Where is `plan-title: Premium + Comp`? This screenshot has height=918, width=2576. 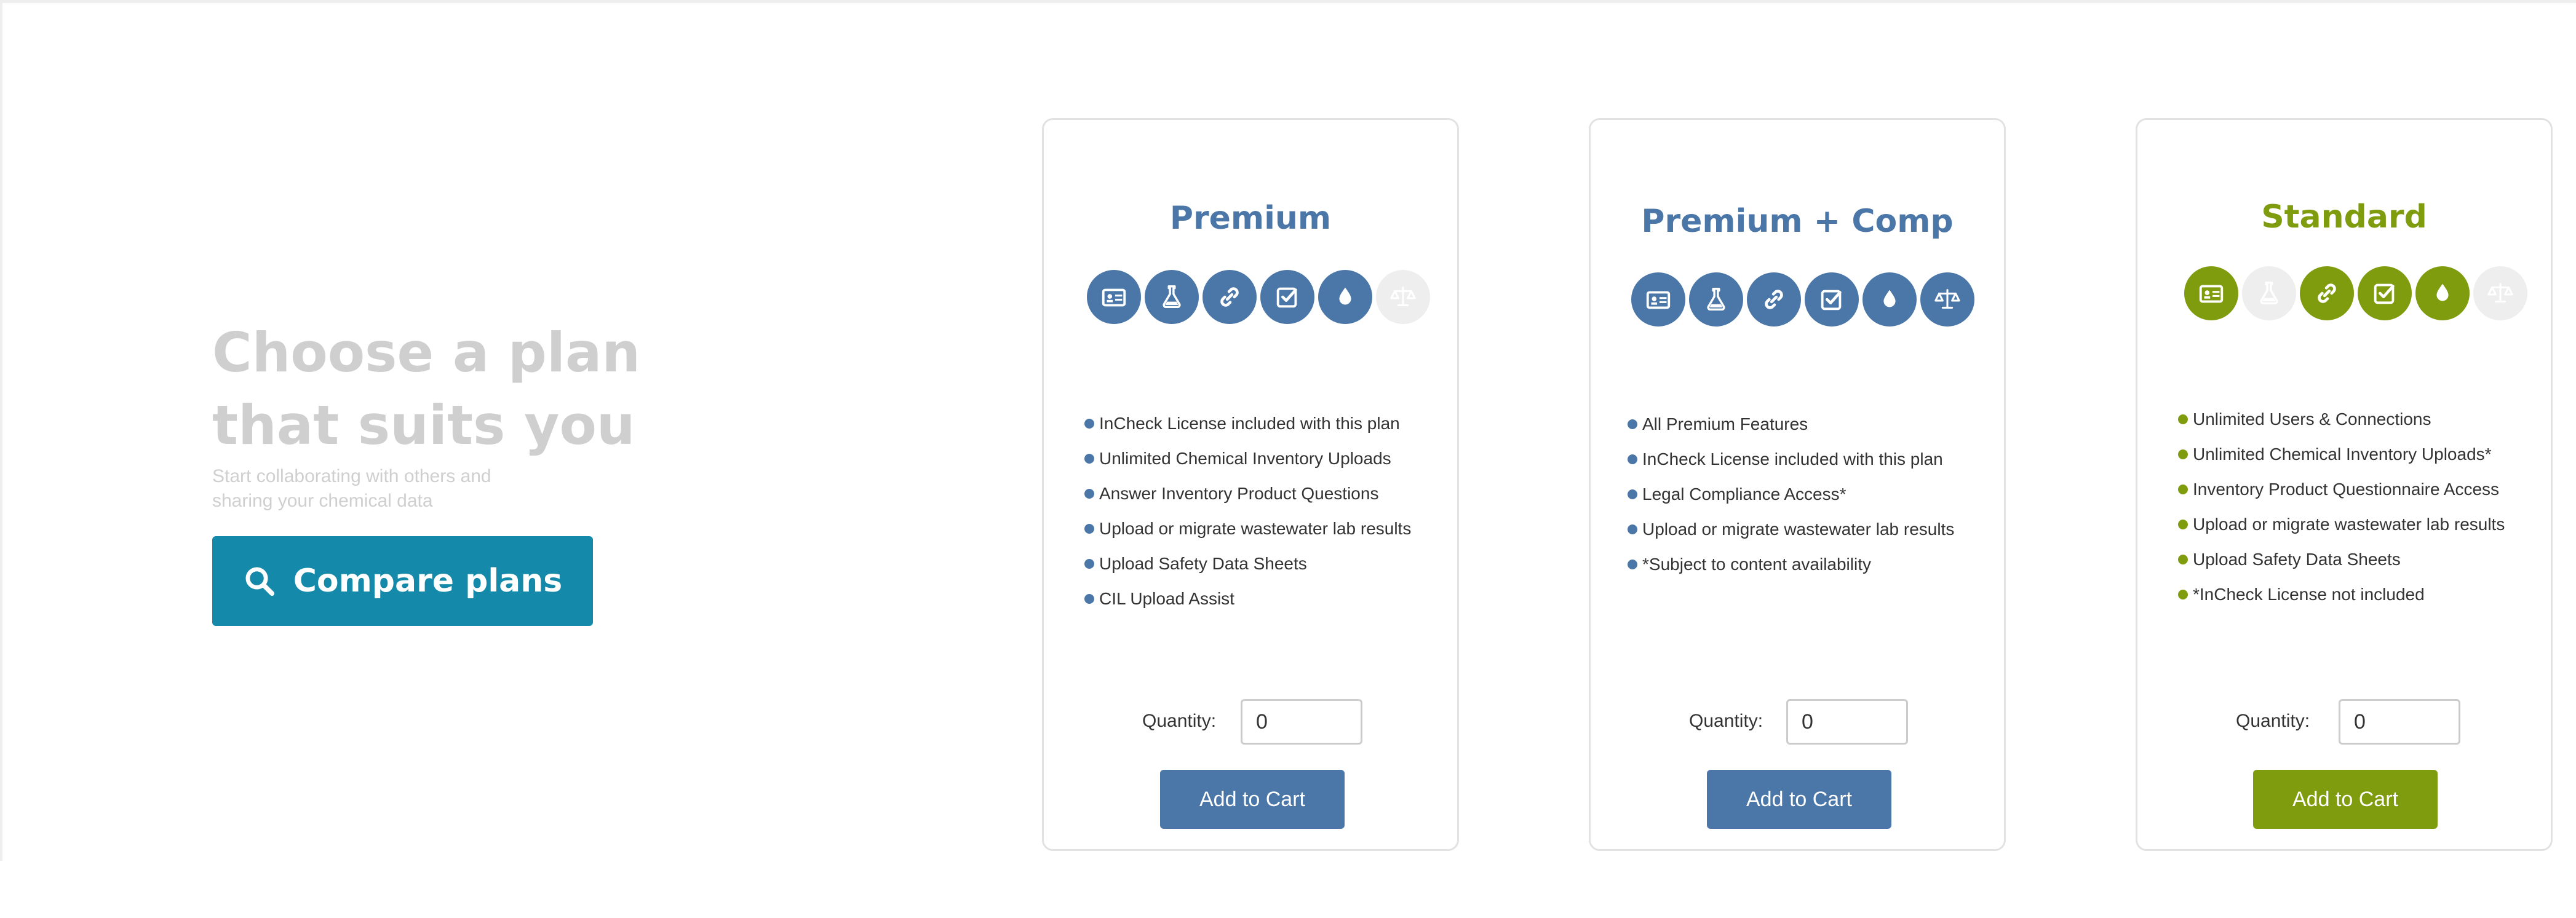
plan-title: Premium + Comp is located at coordinates (1797, 221).